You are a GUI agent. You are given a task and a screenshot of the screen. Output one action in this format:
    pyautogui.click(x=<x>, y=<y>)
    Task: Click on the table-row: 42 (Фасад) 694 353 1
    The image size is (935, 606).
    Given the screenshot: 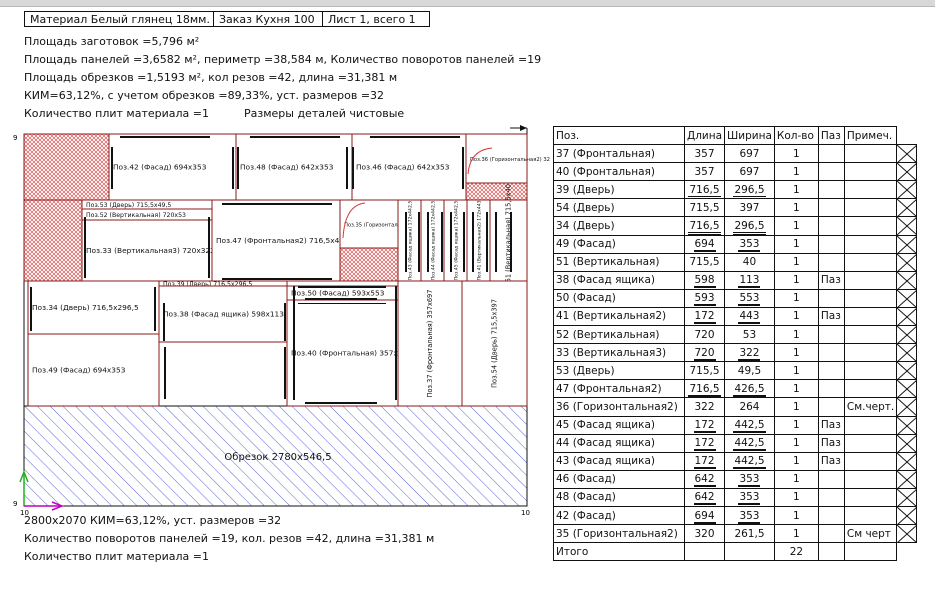 What is the action you would take?
    pyautogui.click(x=735, y=515)
    